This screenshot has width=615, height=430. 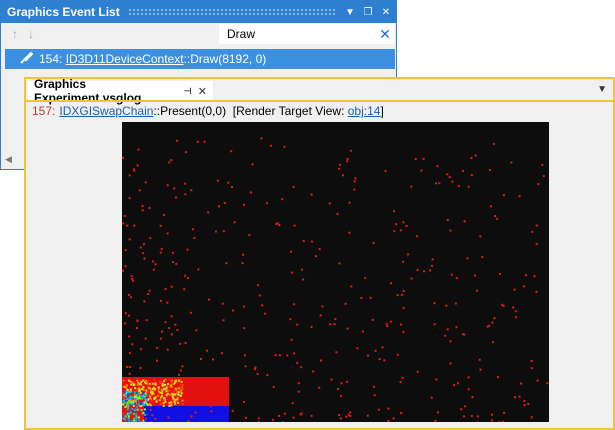 I want to click on maximize-icon: ❐, so click(x=368, y=12).